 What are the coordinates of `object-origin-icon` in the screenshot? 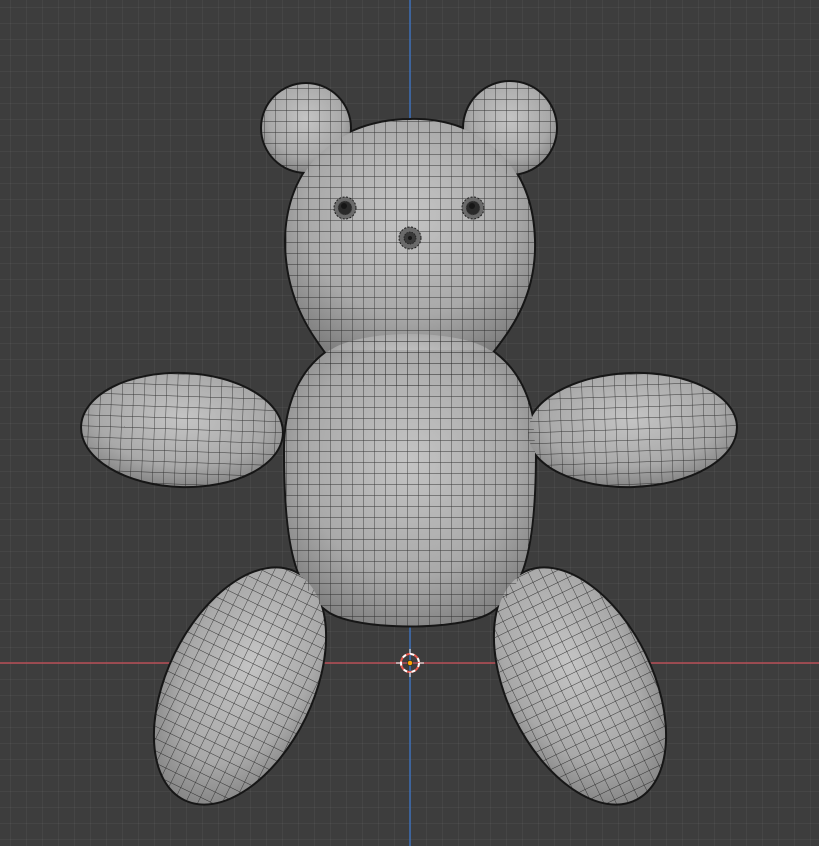 It's located at (410, 663).